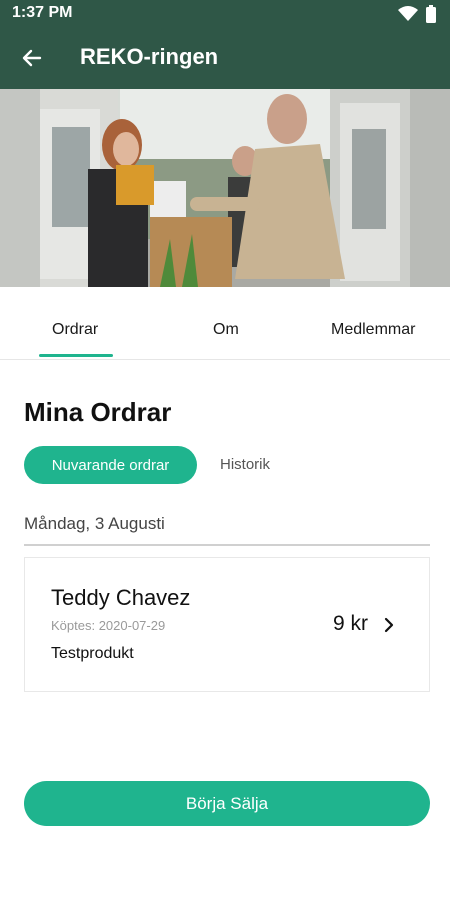  I want to click on page-title: Mina Ordrar, so click(98, 412).